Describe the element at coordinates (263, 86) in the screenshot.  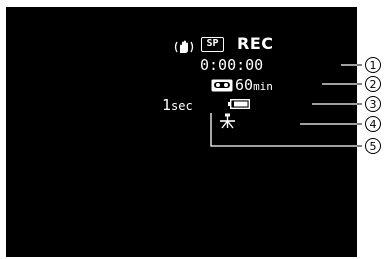
I see `tape-remaining-unit: min` at that location.